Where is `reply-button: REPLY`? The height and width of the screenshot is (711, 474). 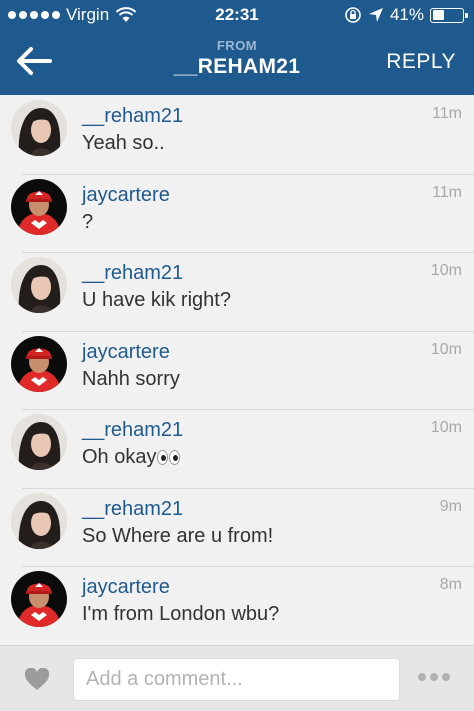 reply-button: REPLY is located at coordinates (421, 62).